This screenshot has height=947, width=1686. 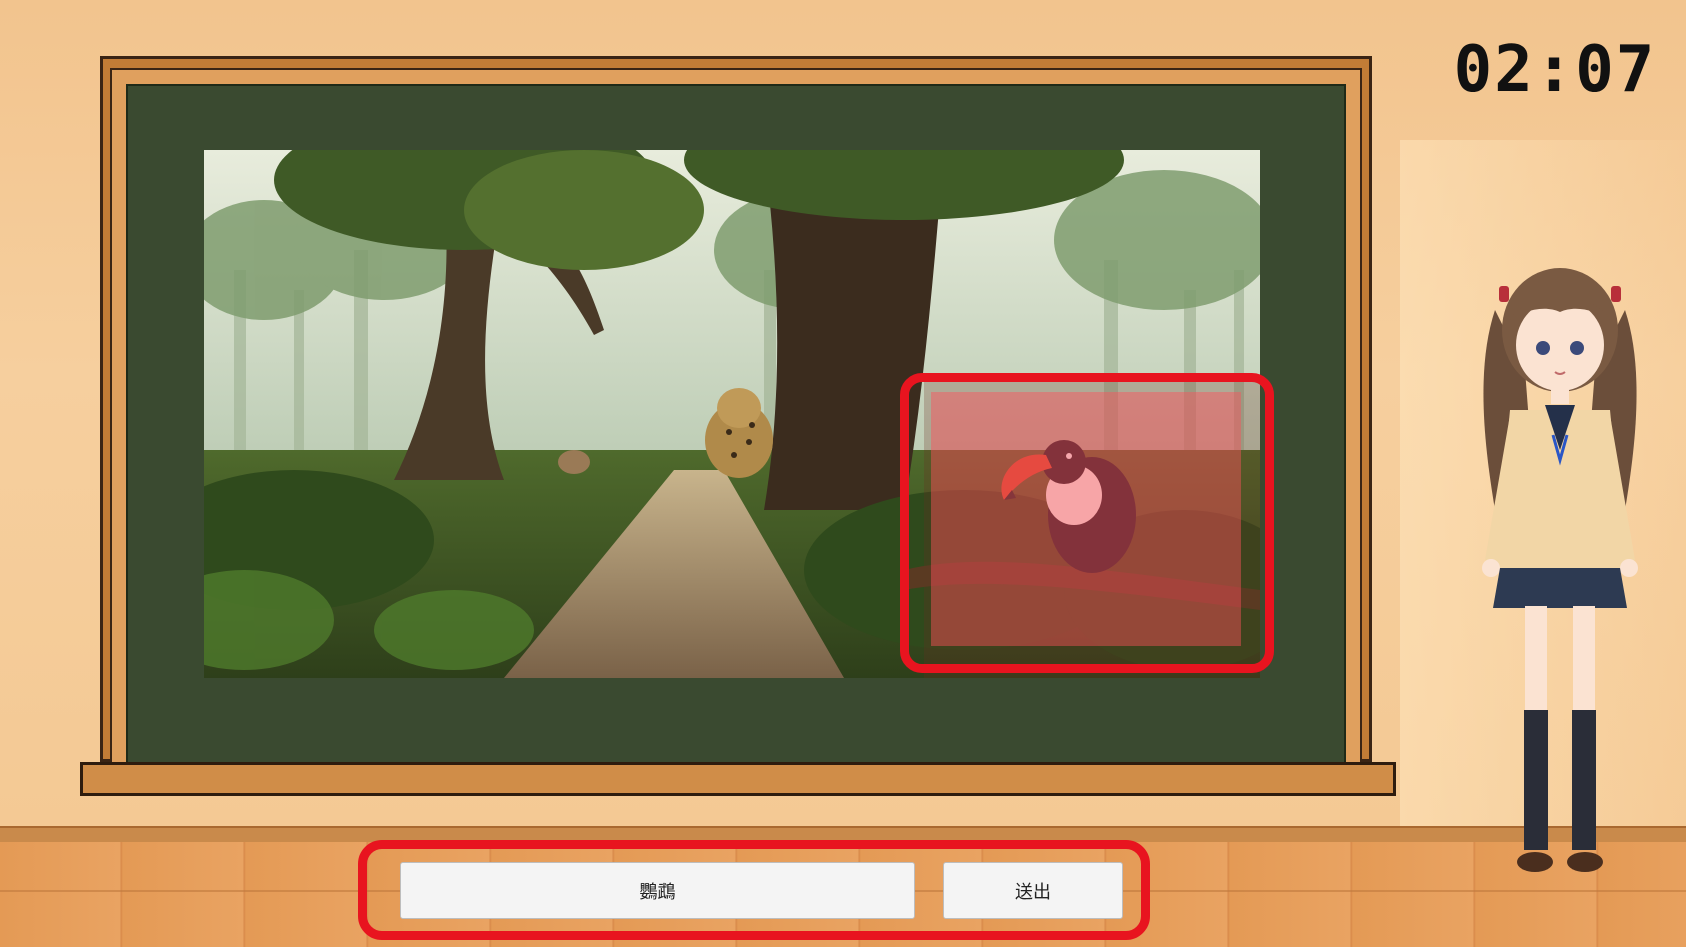 What do you see at coordinates (738, 779) in the screenshot?
I see `chalk-ledge` at bounding box center [738, 779].